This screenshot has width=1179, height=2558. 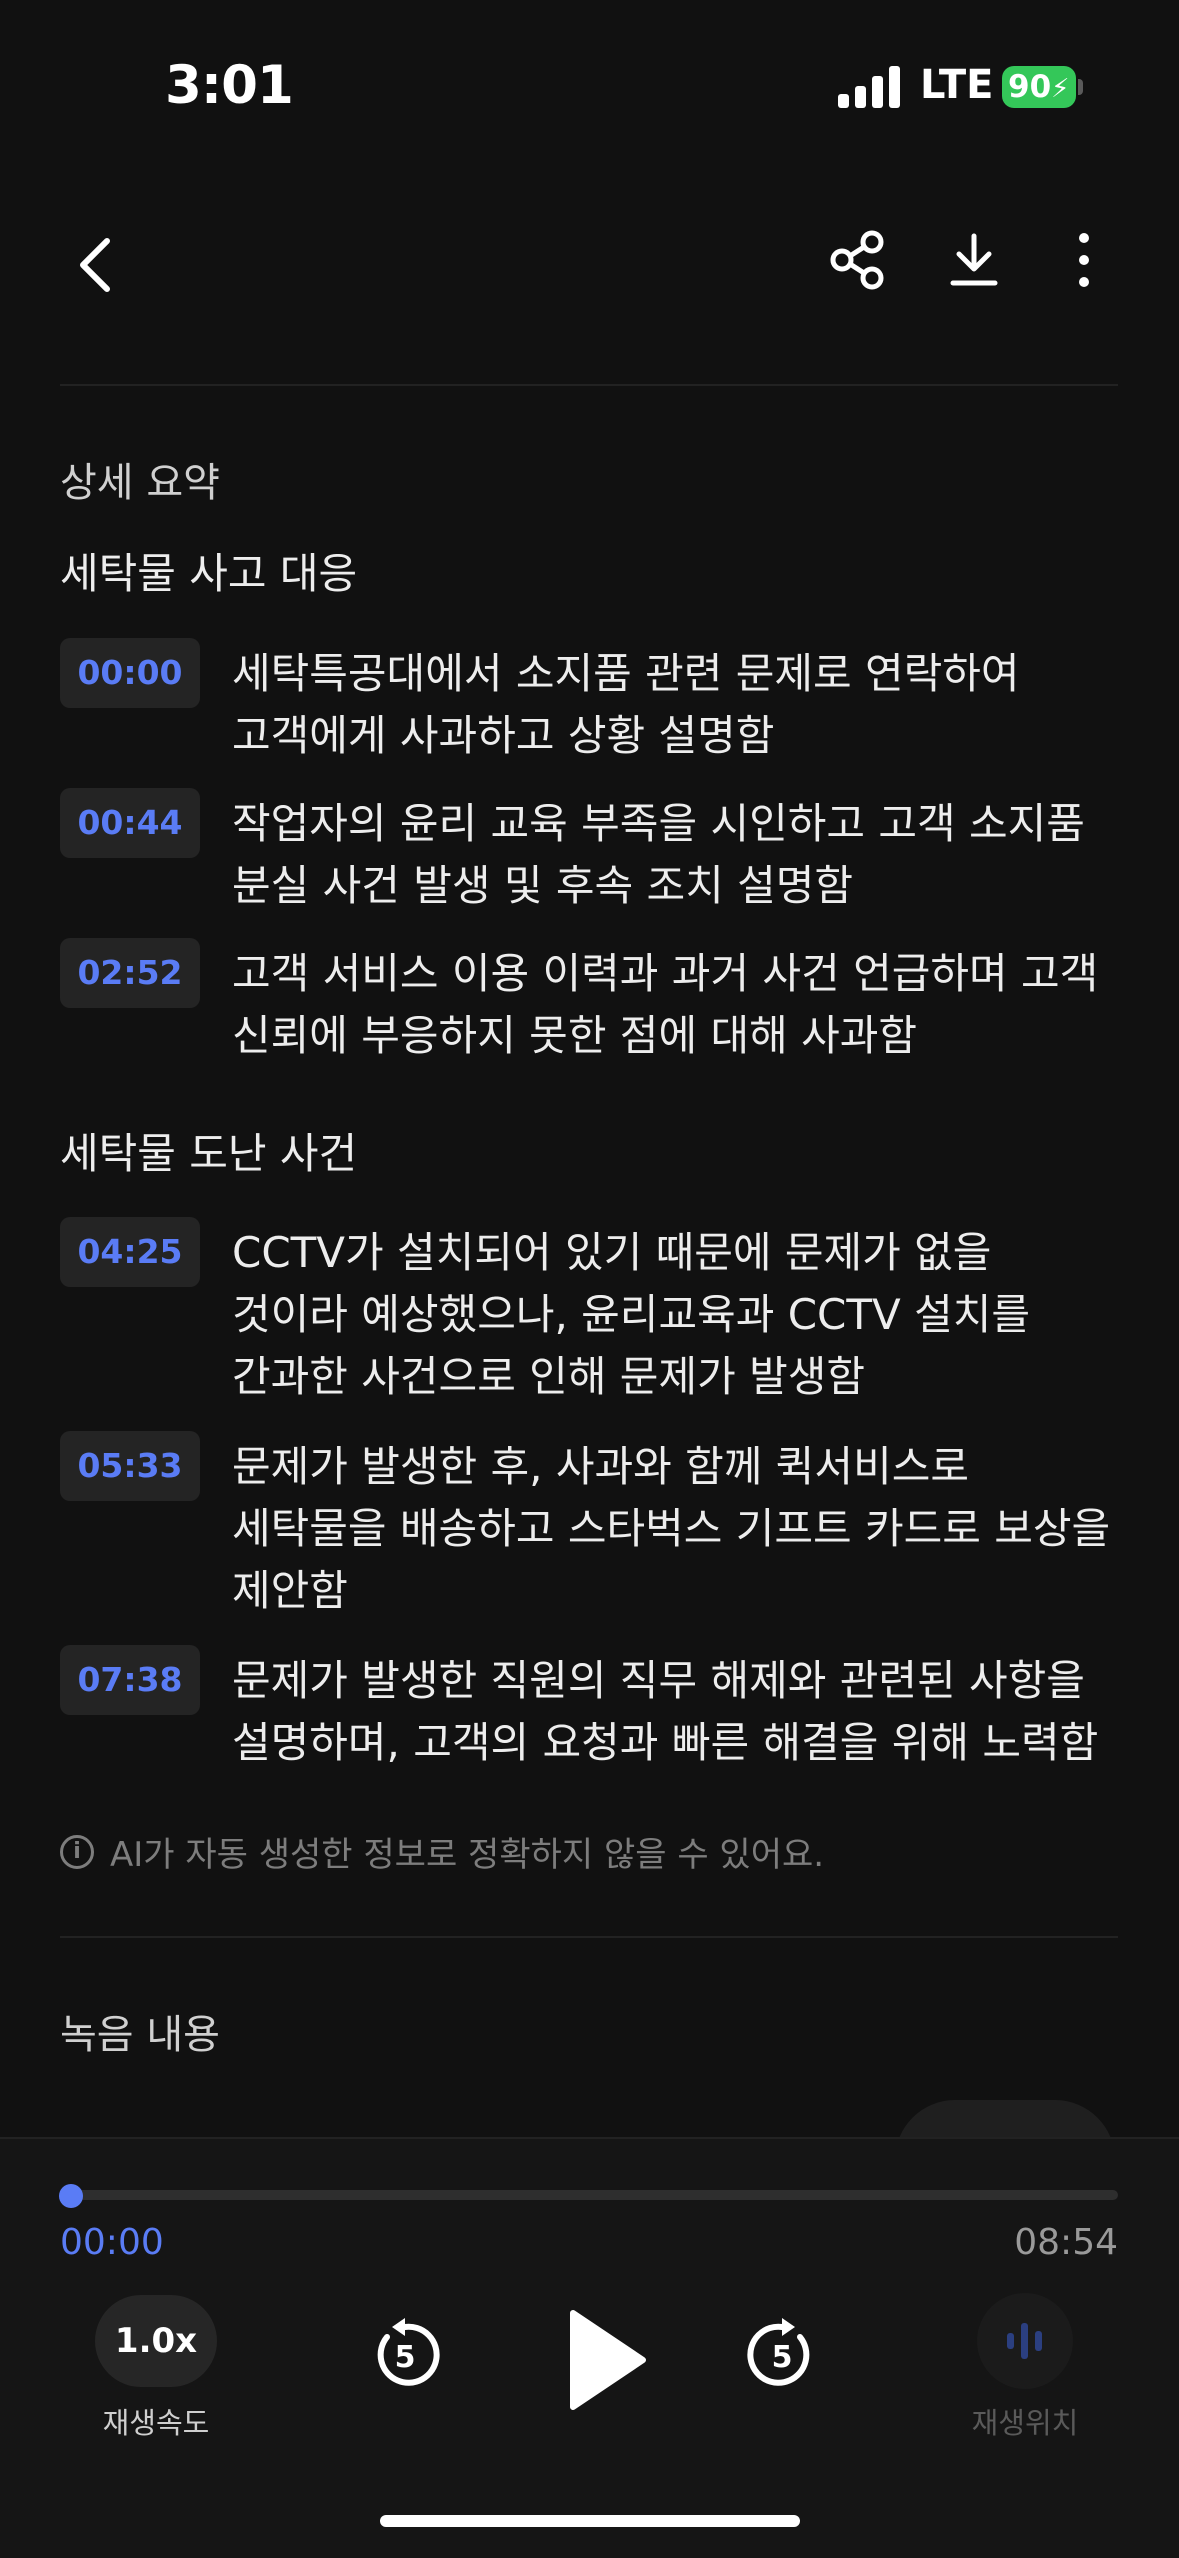 I want to click on waveform-icon, so click(x=1024, y=2341).